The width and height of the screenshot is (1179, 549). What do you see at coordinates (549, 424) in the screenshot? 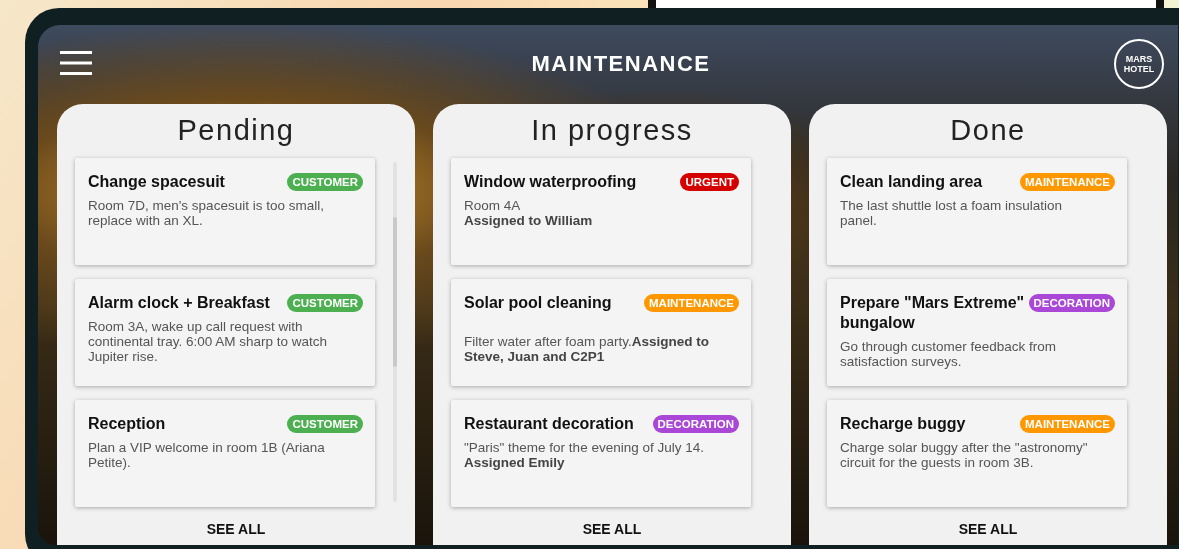
I see `task-title: Restaurant decoration` at bounding box center [549, 424].